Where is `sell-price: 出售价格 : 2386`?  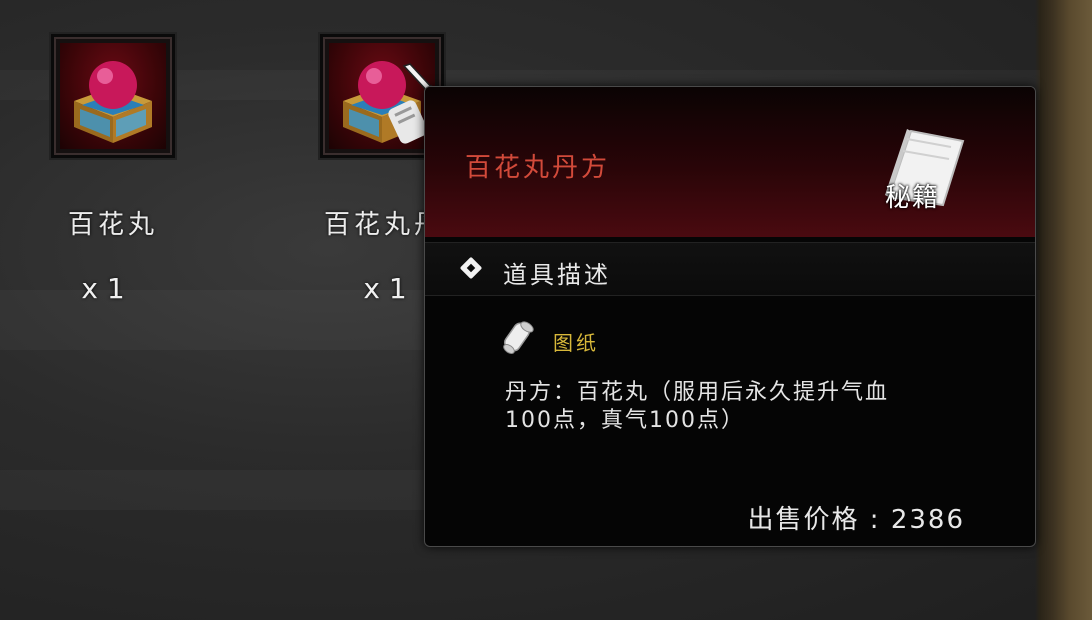
sell-price: 出售价格 : 2386 is located at coordinates (856, 517).